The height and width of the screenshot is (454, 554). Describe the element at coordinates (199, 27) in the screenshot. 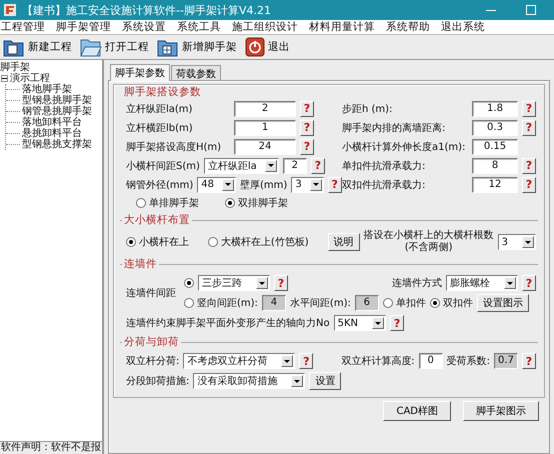

I see `menu-item: 系统工具` at that location.